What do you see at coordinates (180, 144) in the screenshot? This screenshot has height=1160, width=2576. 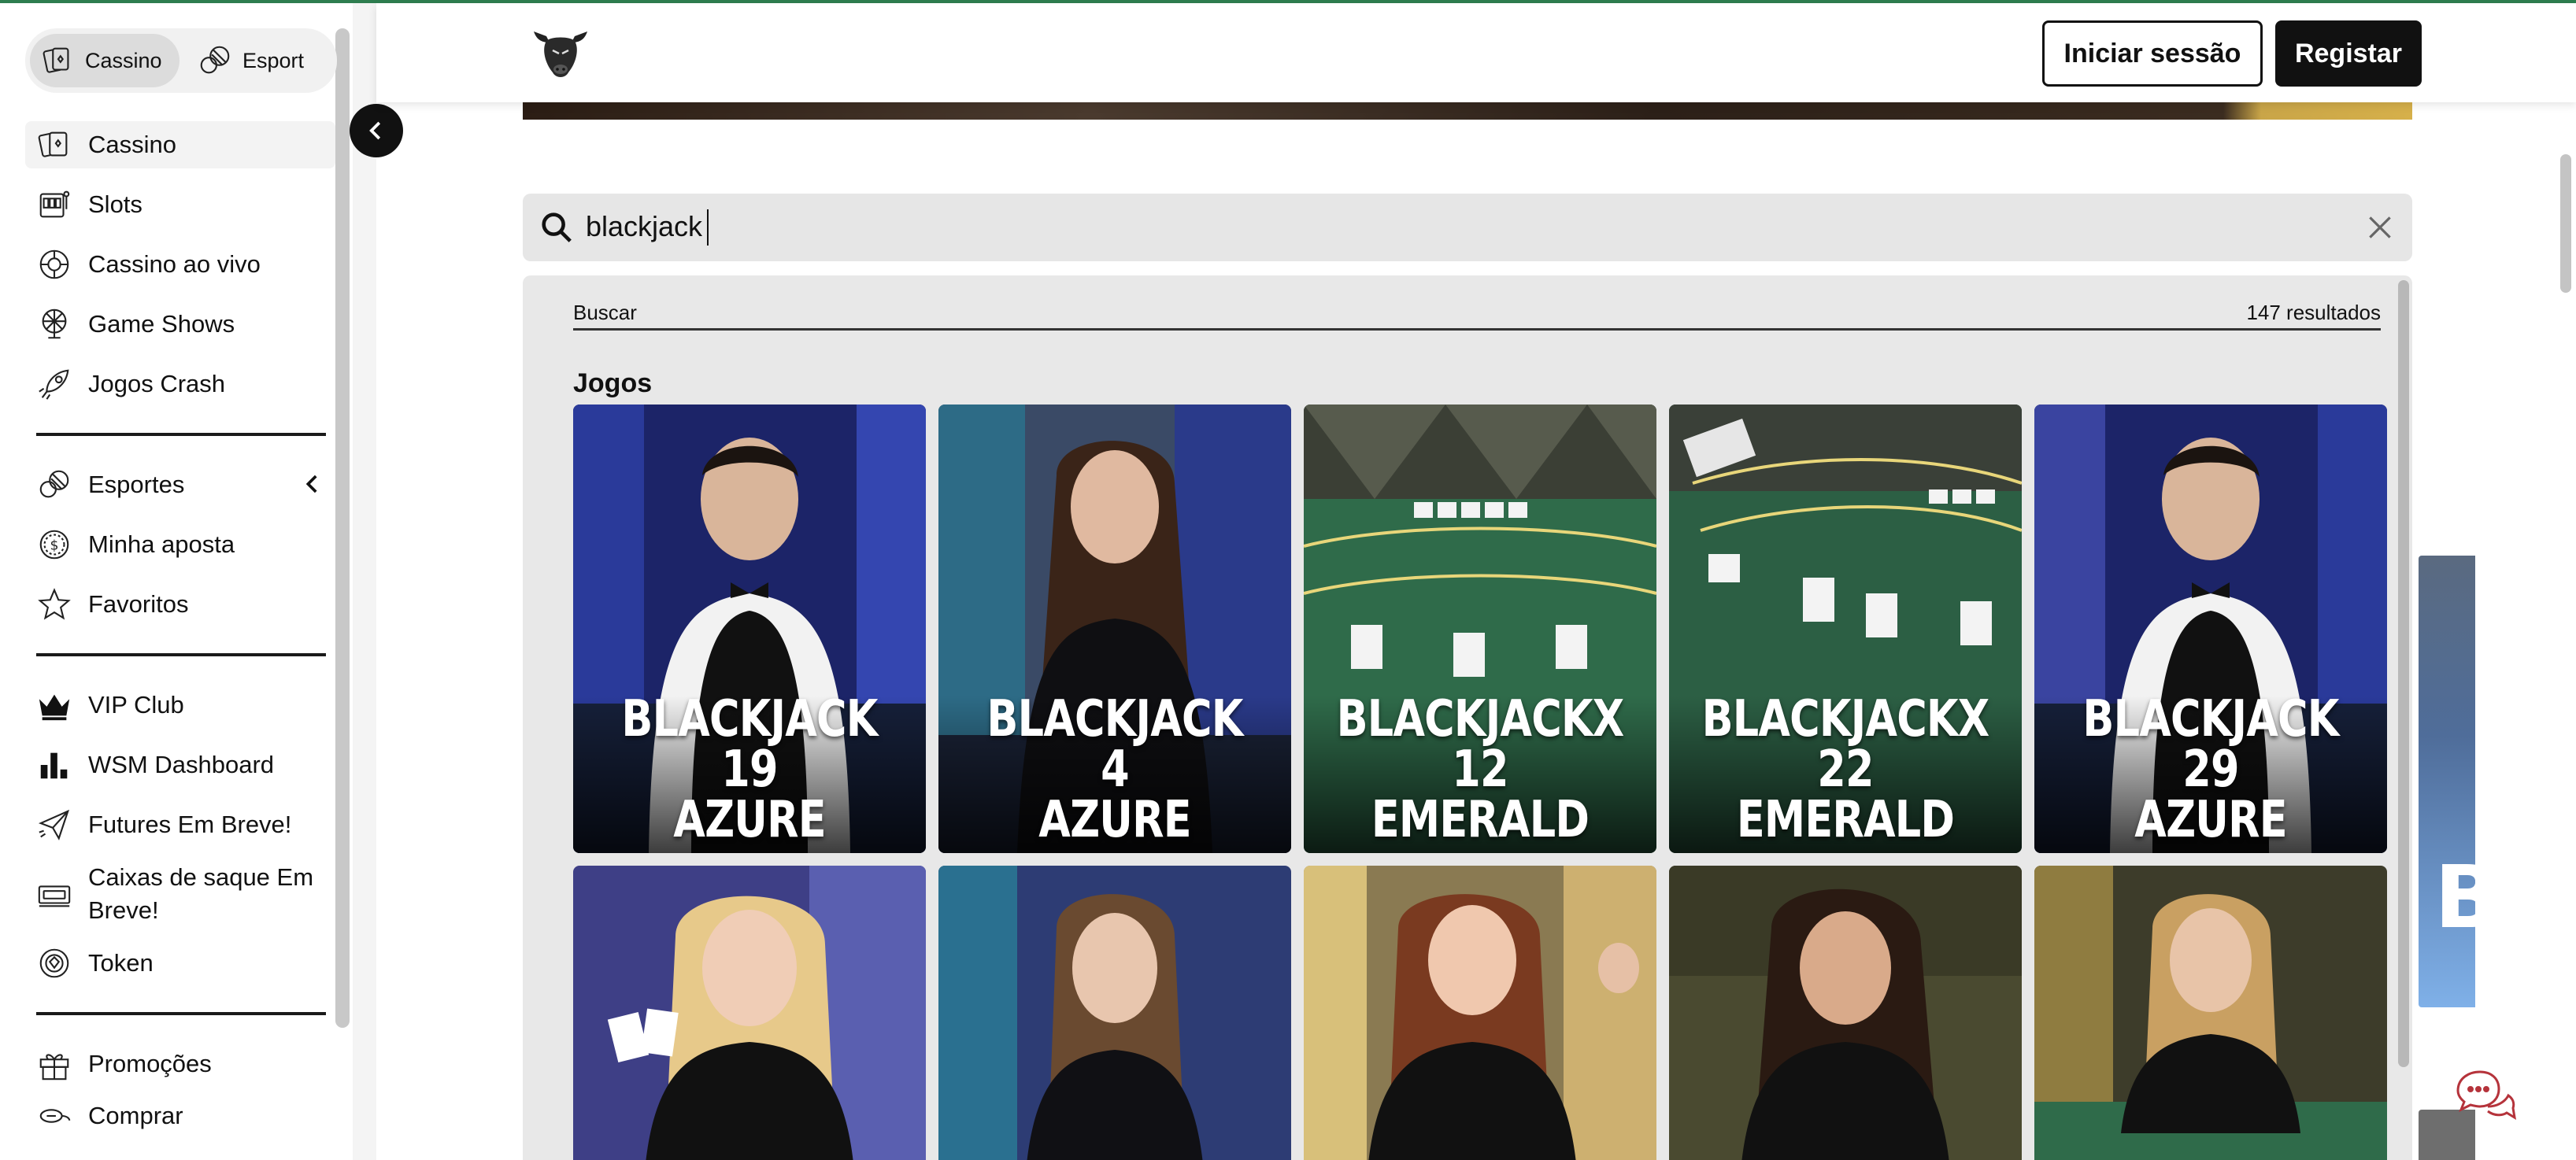 I see `sidebar-item-cassino: Cassino` at bounding box center [180, 144].